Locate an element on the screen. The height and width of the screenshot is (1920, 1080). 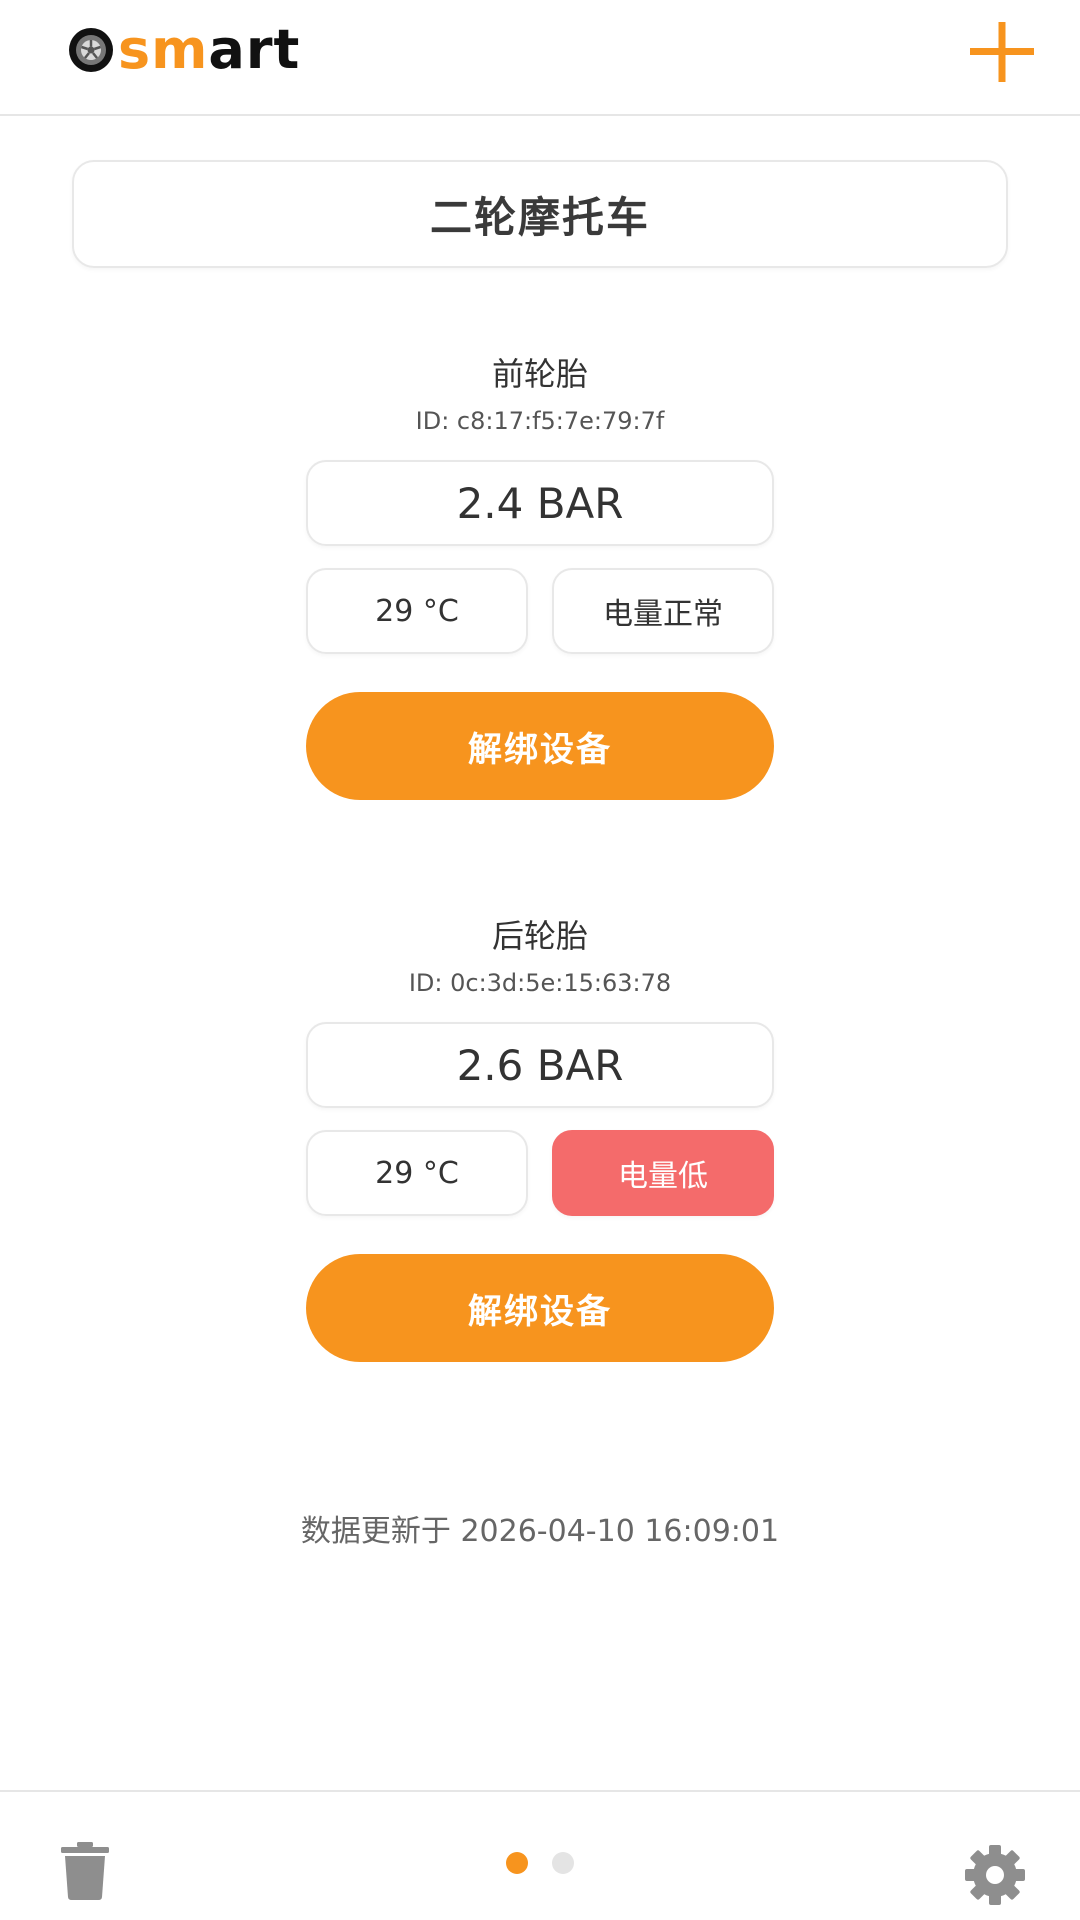
tire-id: ID: 0c:3d:5e:15:63:78 is located at coordinates (540, 983).